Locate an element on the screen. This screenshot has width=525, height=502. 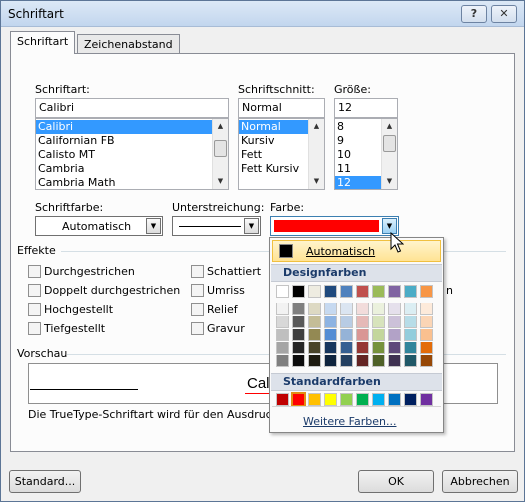
font-color-select: Automatisch ▼ is located at coordinates (99, 226).